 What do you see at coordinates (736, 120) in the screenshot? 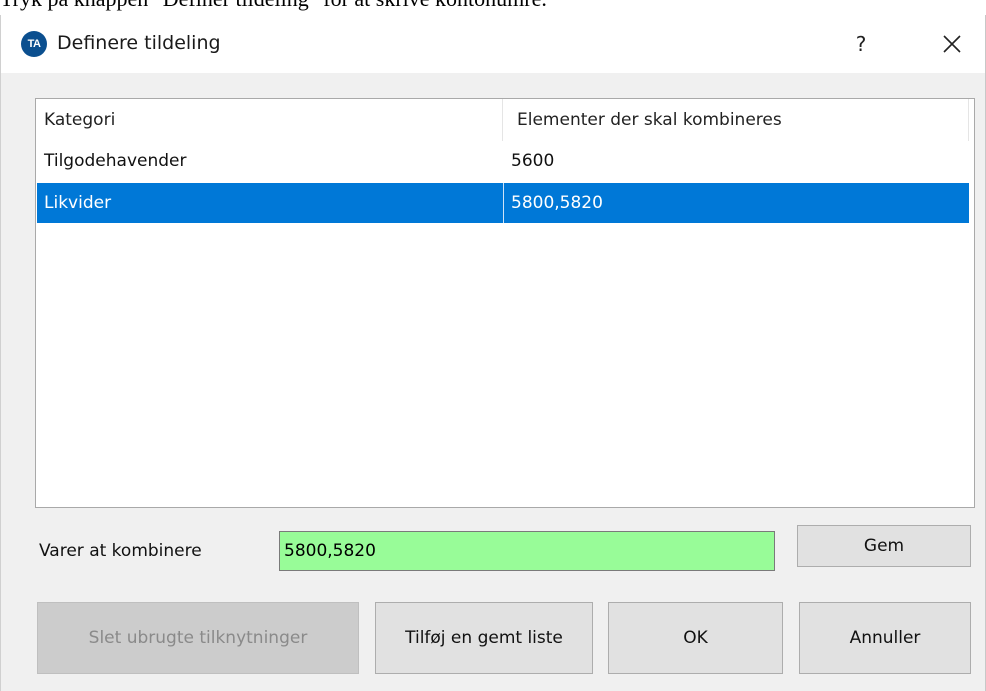
I see `column-header-items: Elementer der skal kombineres` at bounding box center [736, 120].